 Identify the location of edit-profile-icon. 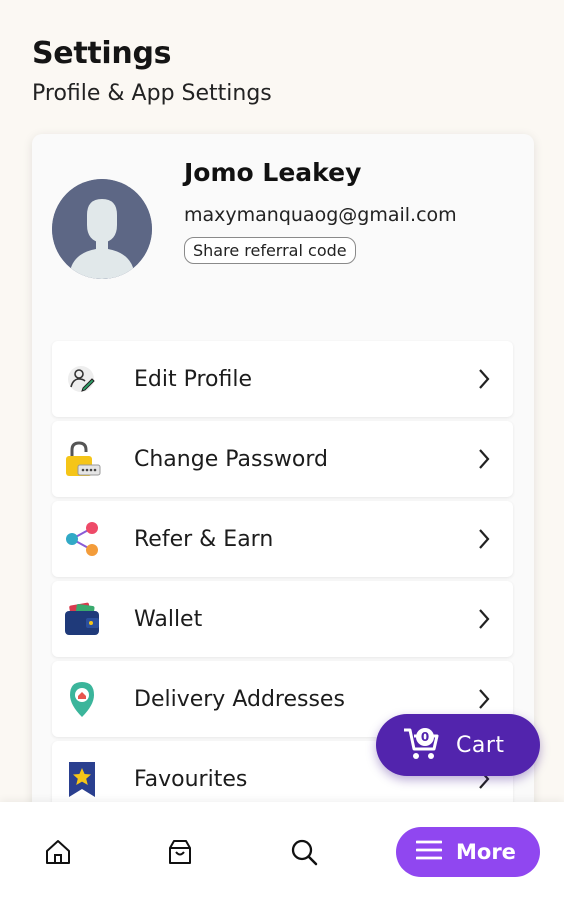
(82, 379).